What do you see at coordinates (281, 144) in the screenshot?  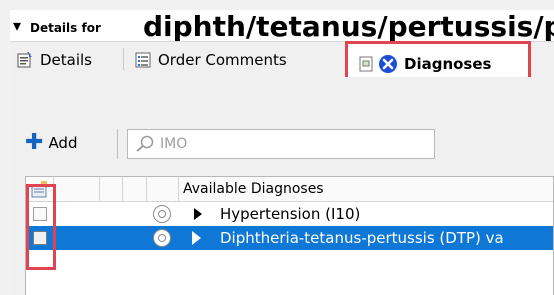 I see `imo-search-input: IMO` at bounding box center [281, 144].